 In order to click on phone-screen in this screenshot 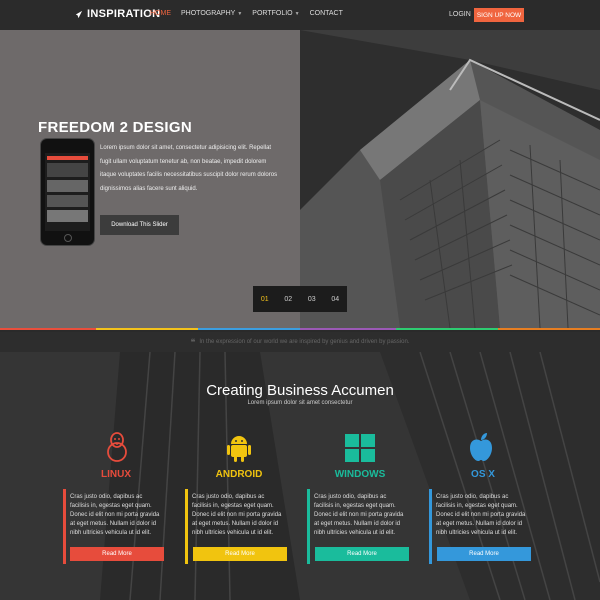, I will do `click(67, 192)`.